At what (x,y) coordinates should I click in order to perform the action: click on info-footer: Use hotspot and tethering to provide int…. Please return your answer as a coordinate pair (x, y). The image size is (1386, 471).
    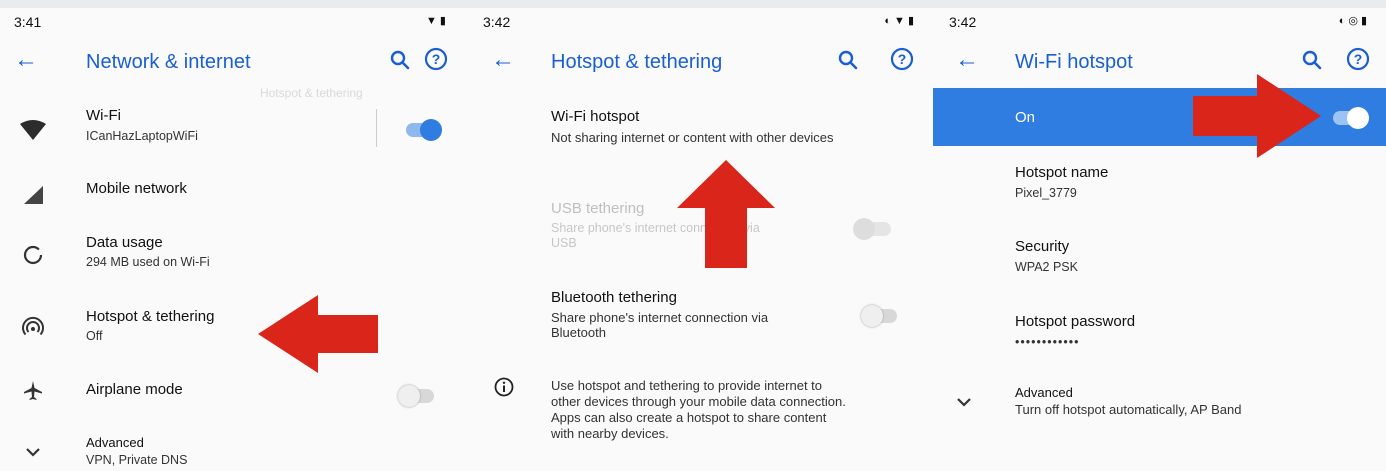
    Looking at the image, I should click on (699, 416).